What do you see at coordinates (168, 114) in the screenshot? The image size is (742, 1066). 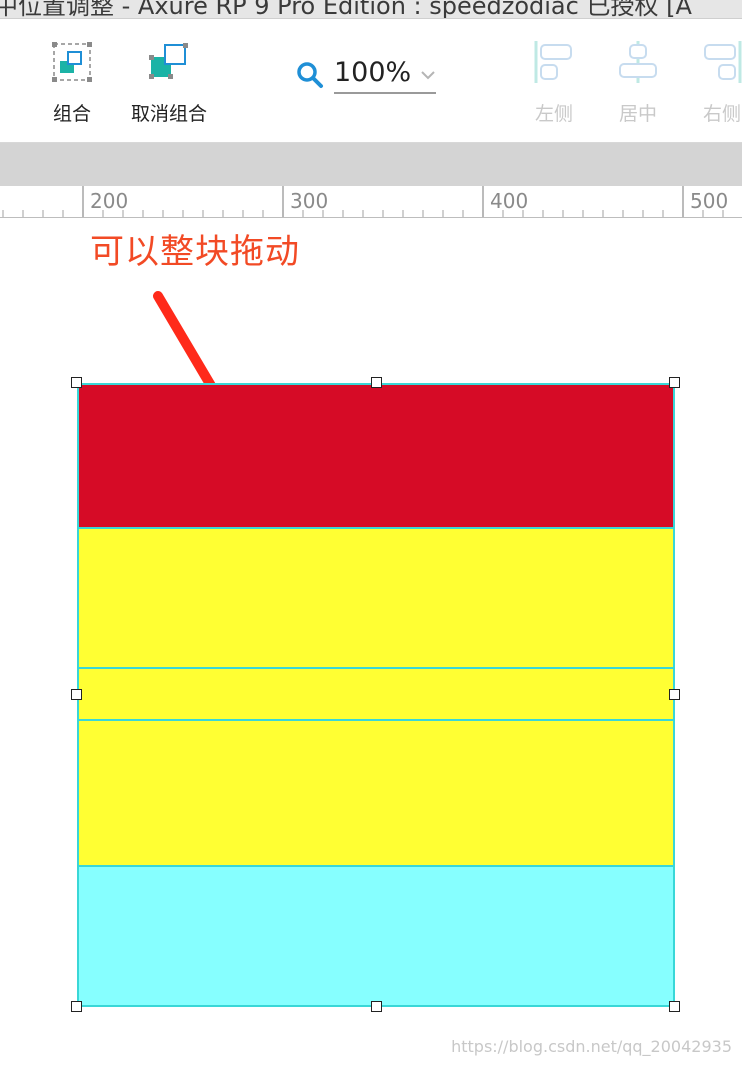 I see `ungroup-label: 取消组合` at bounding box center [168, 114].